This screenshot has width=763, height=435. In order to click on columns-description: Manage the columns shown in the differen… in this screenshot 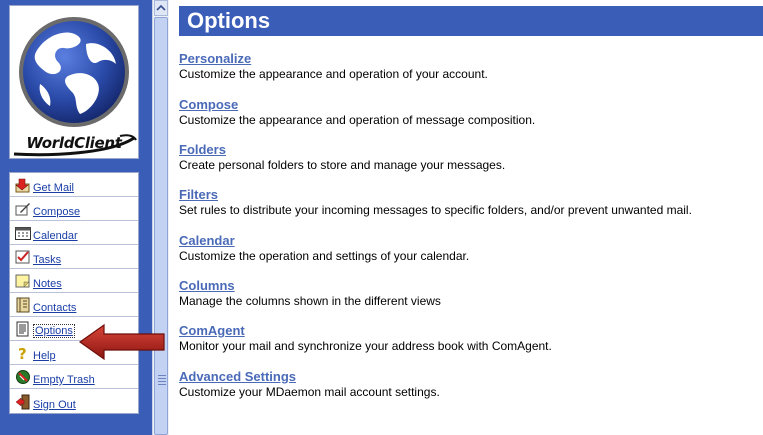, I will do `click(310, 301)`.